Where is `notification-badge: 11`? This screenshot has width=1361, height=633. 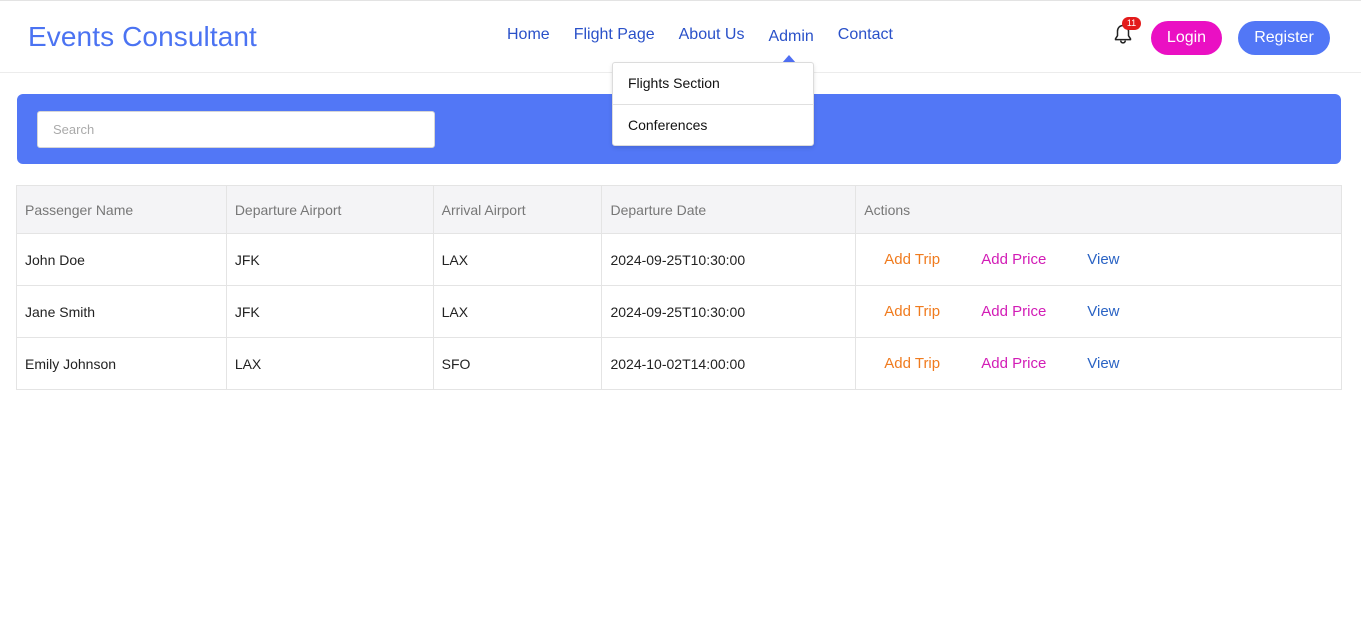
notification-badge: 11 is located at coordinates (1131, 23).